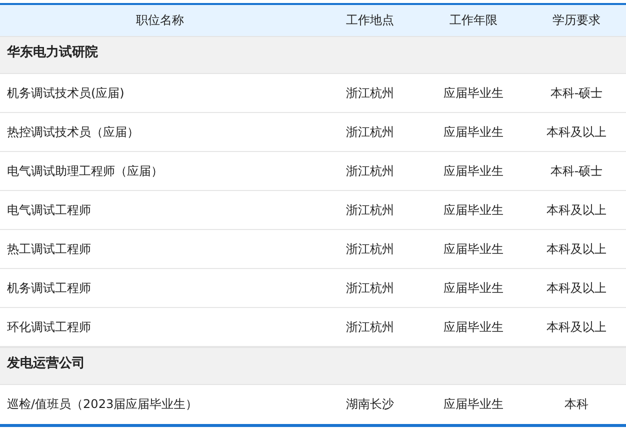 This screenshot has width=626, height=428. Describe the element at coordinates (73, 132) in the screenshot. I see `table-cell-text: 热控调试技术员（应届）` at that location.